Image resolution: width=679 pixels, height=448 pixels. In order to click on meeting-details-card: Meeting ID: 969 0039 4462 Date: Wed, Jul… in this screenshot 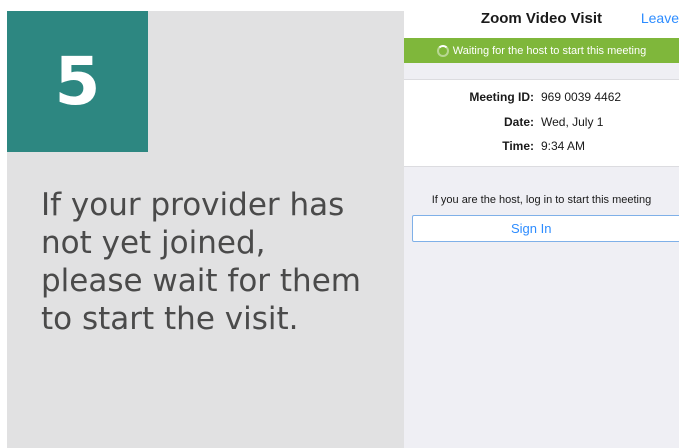, I will do `click(541, 123)`.